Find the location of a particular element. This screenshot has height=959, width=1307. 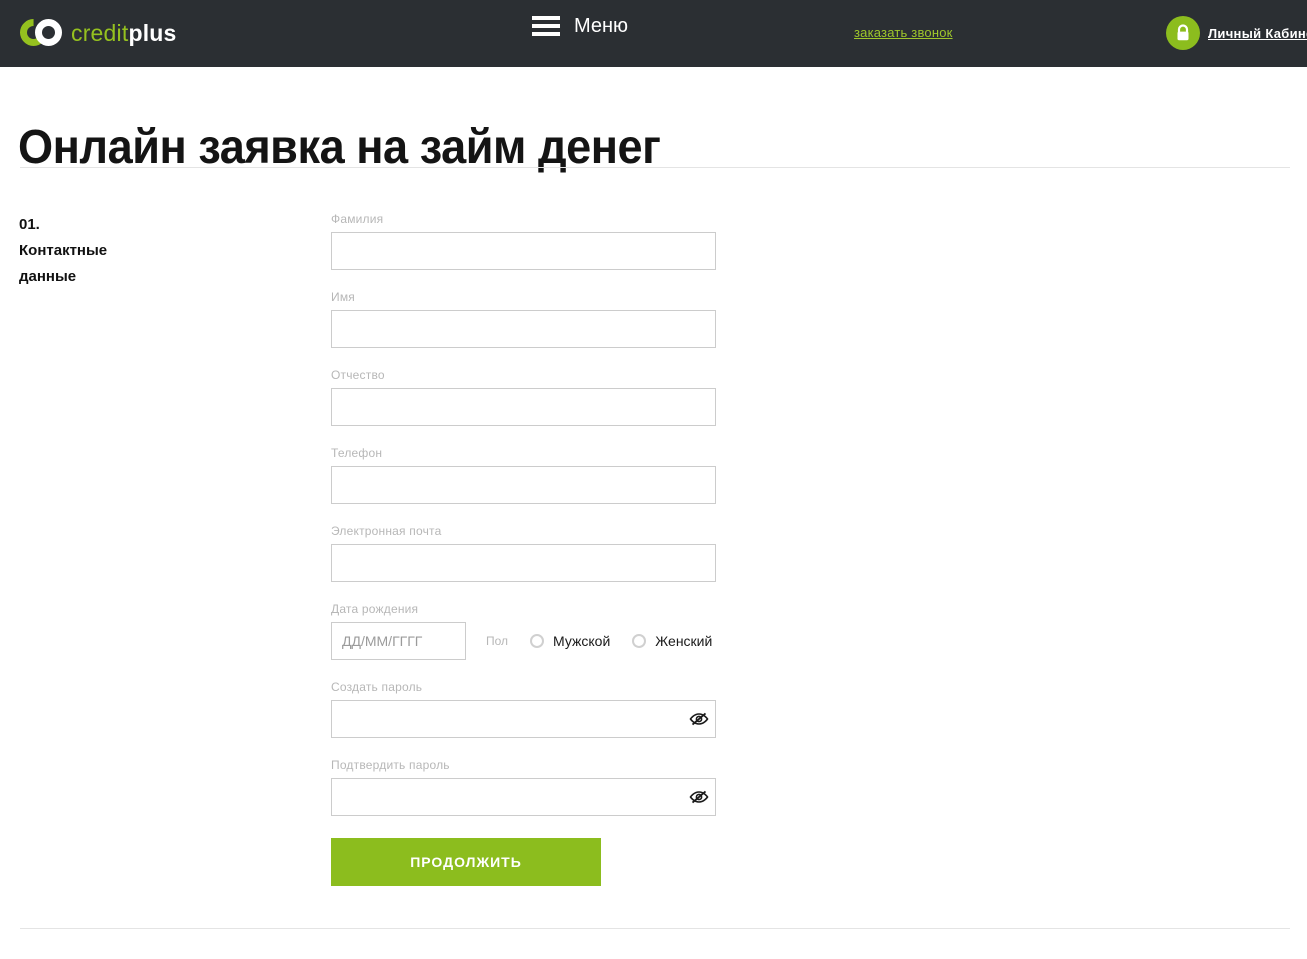

callback-request-link: заказать звонок is located at coordinates (903, 32).